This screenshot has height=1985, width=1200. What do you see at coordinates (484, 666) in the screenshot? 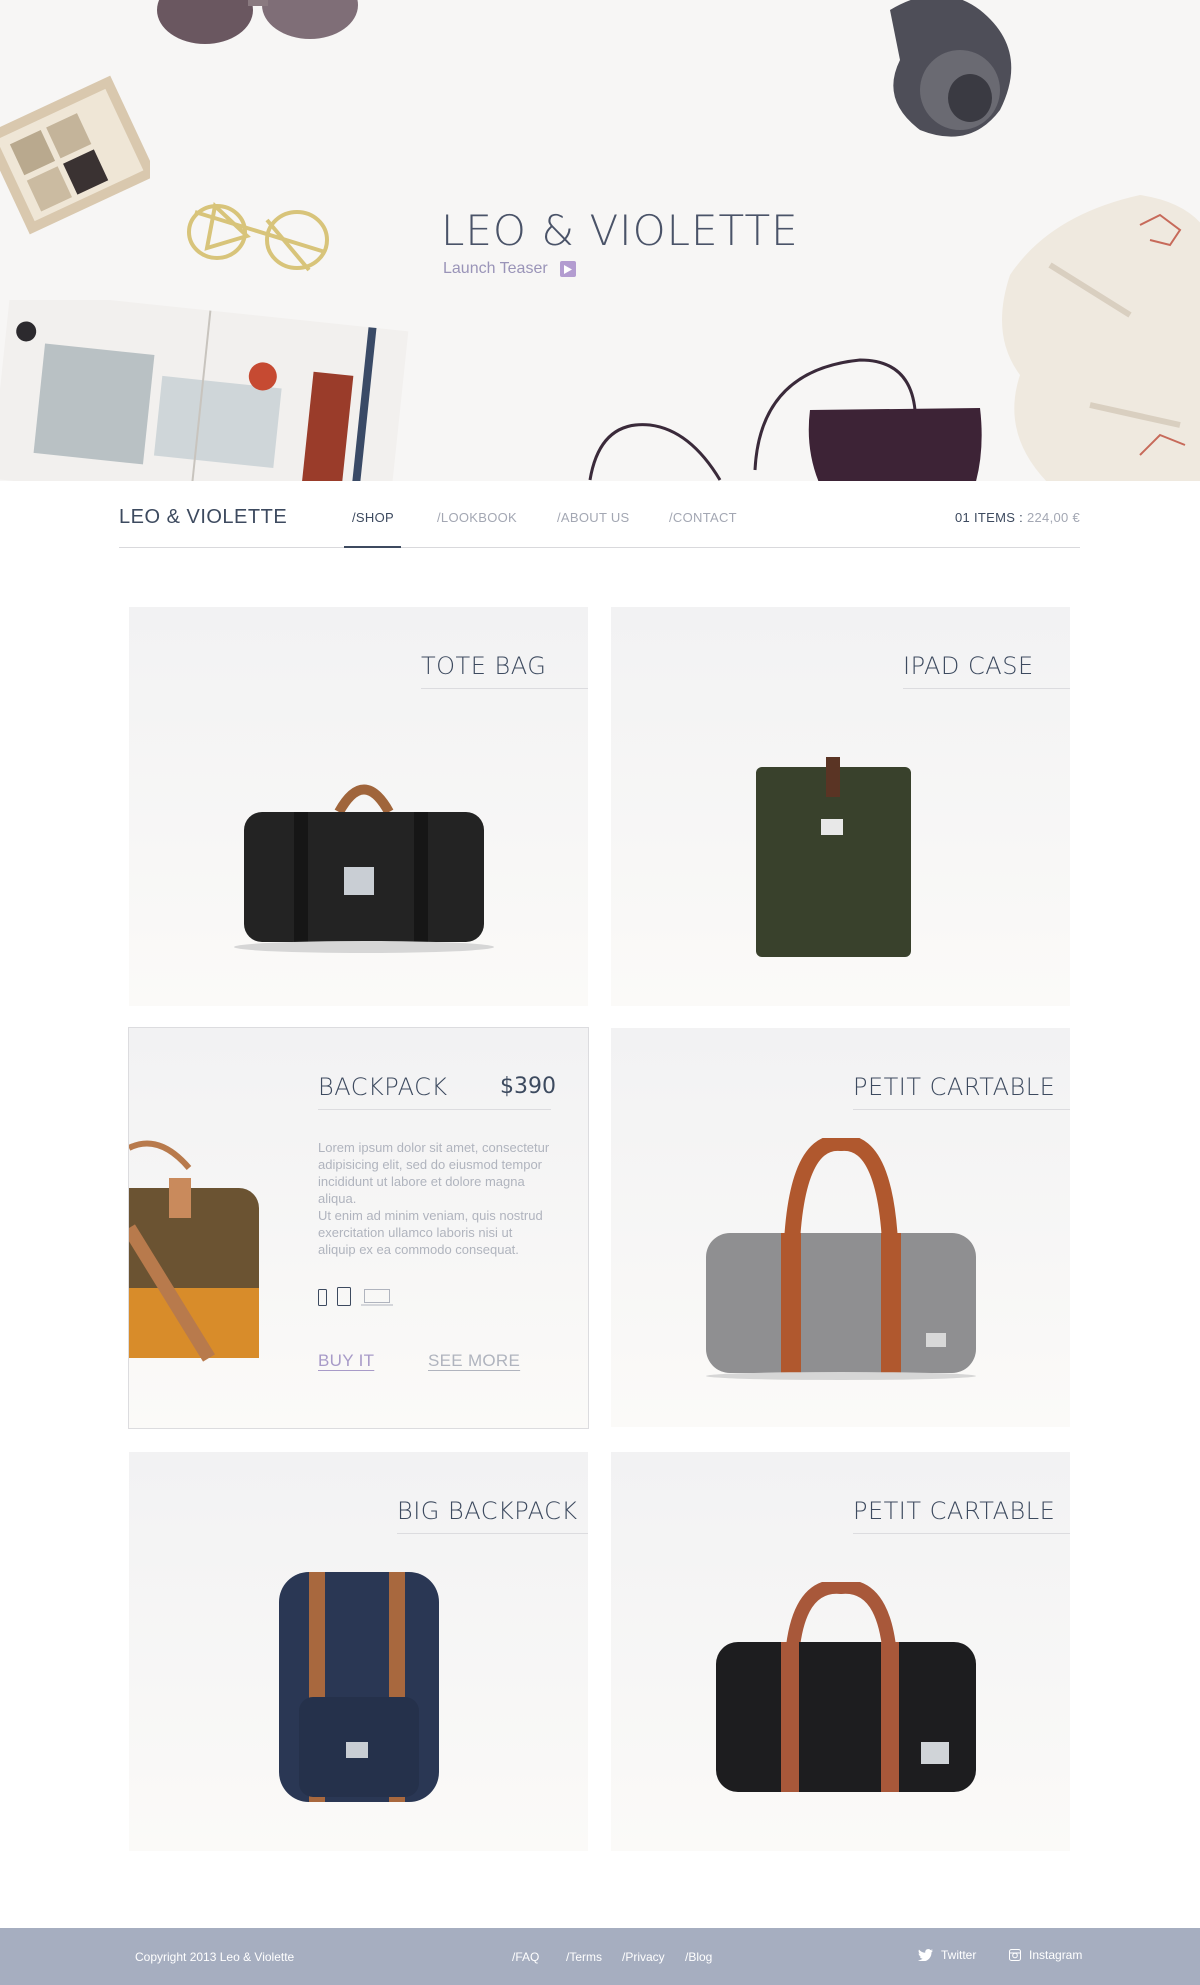
I see `product-title: TOTE BAG` at bounding box center [484, 666].